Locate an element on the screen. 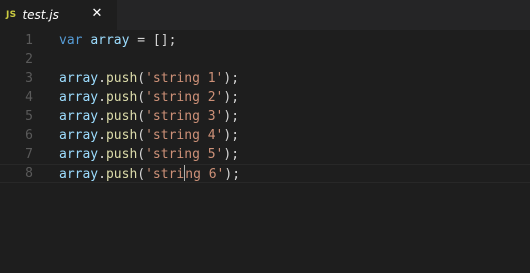  code-text: array.push('string 1'); is located at coordinates (149, 78).